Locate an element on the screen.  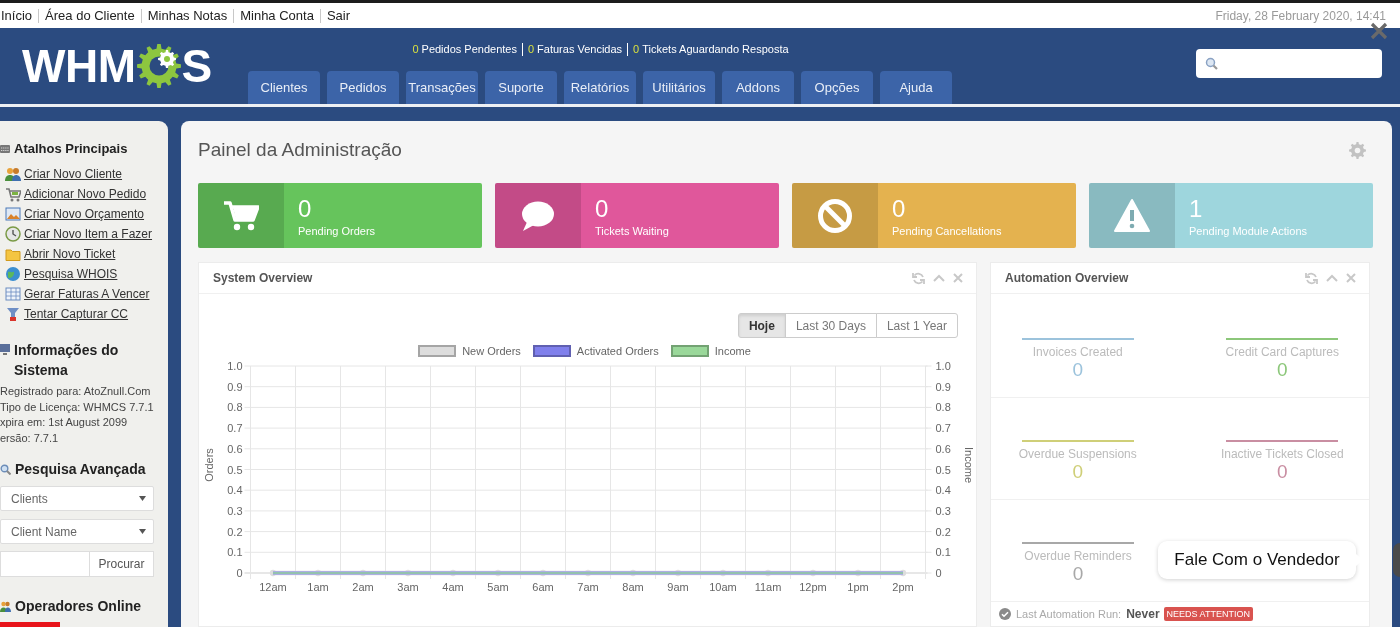
axis-tick-label: 8am is located at coordinates (633, 587).